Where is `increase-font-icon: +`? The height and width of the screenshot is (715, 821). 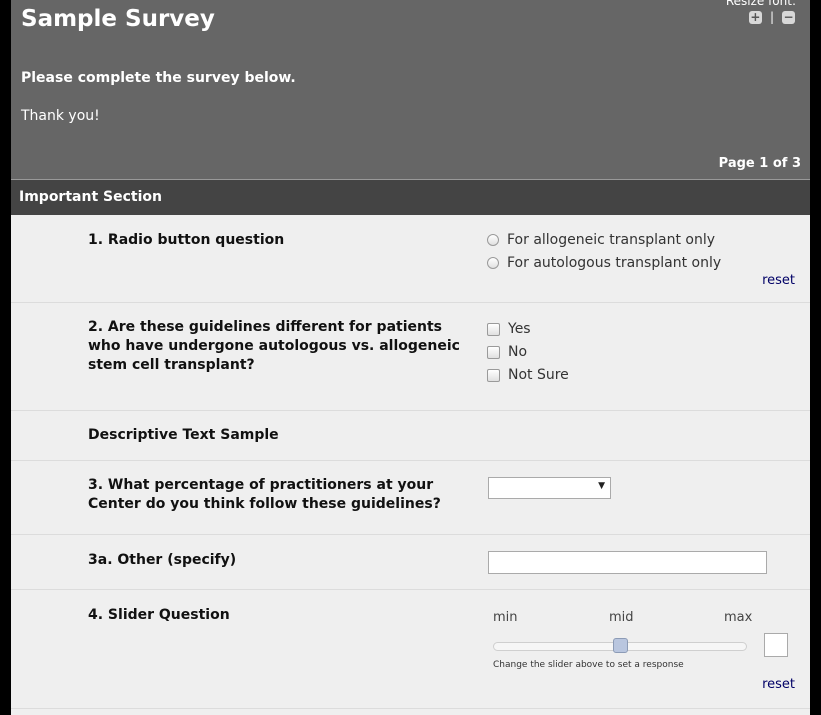 increase-font-icon: + is located at coordinates (755, 17).